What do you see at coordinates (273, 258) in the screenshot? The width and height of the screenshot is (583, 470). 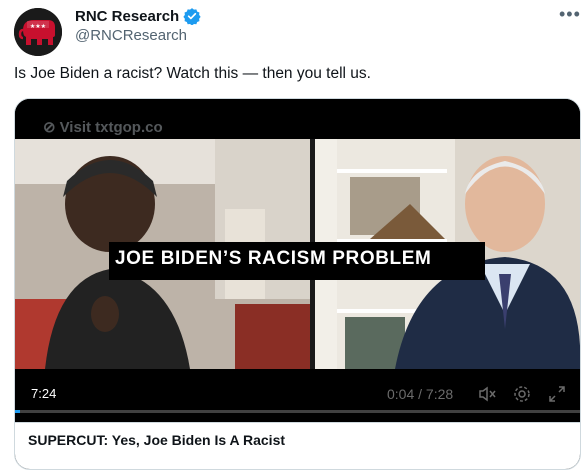 I see `video-caption: JOE BIDEN’S RACISM PROBLEM` at bounding box center [273, 258].